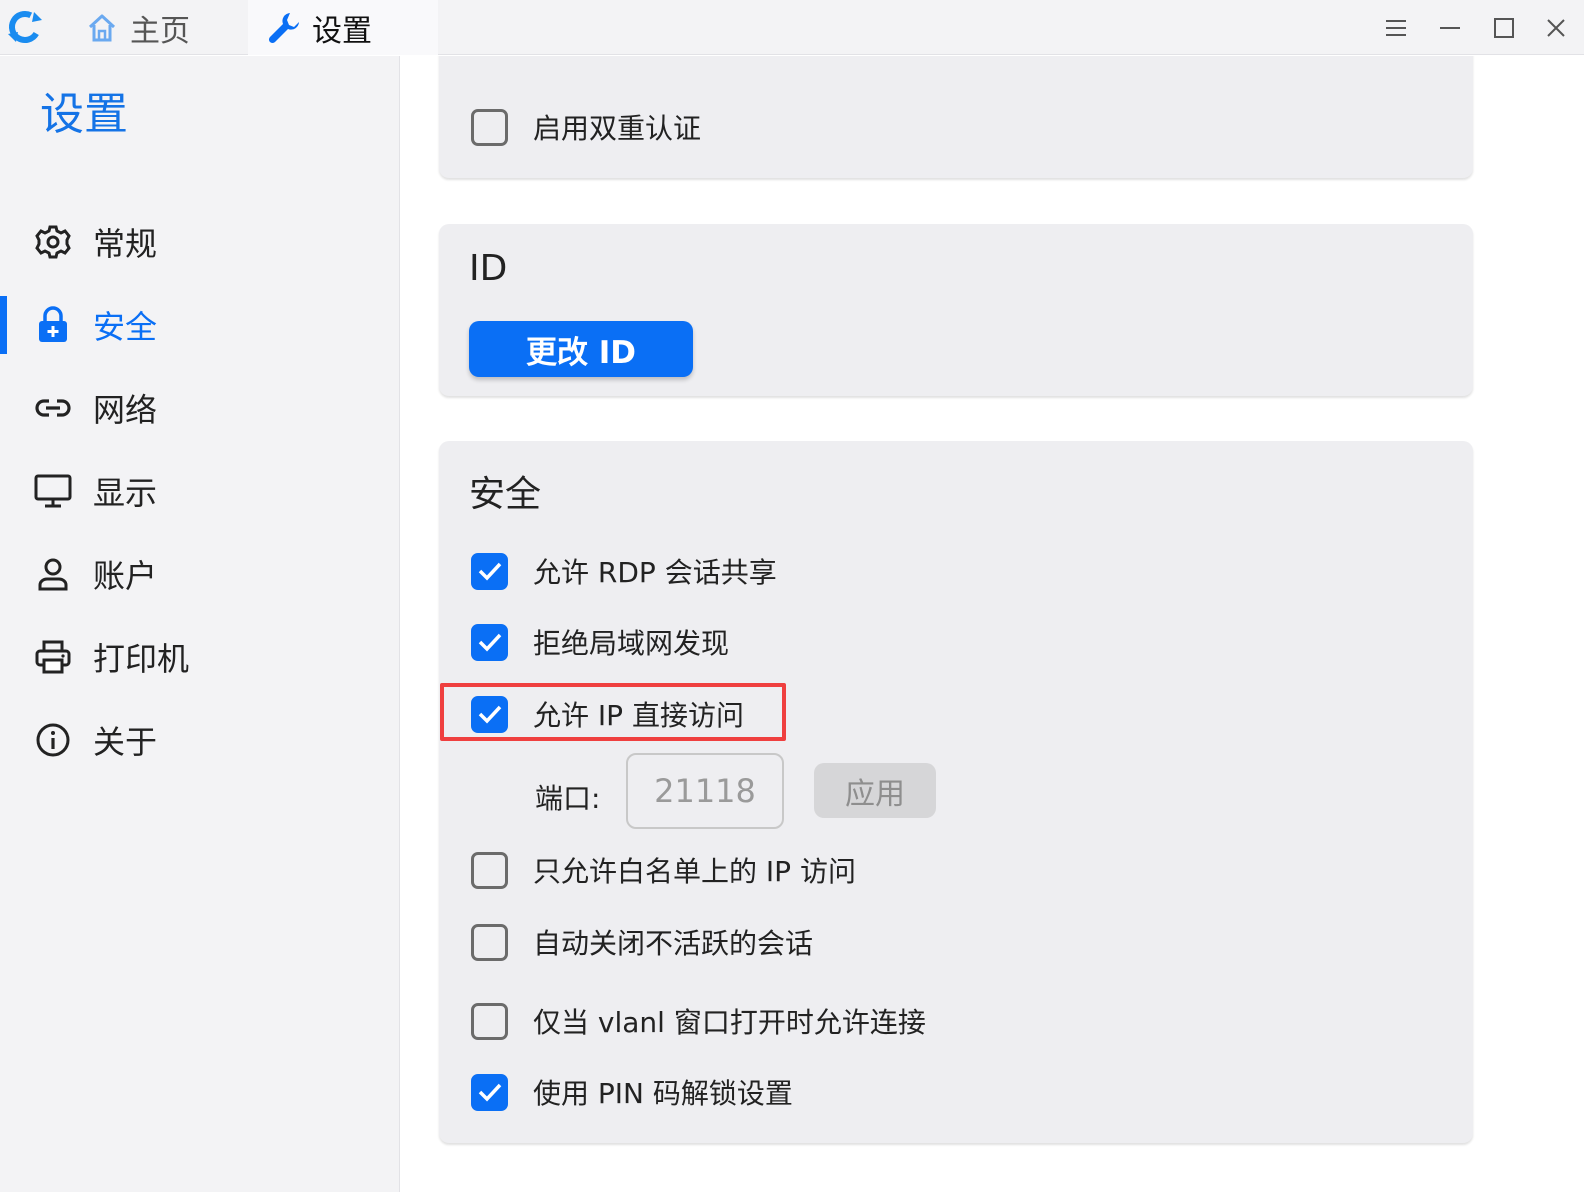 The width and height of the screenshot is (1584, 1192). I want to click on sidebar-item-label: 网络, so click(125, 410).